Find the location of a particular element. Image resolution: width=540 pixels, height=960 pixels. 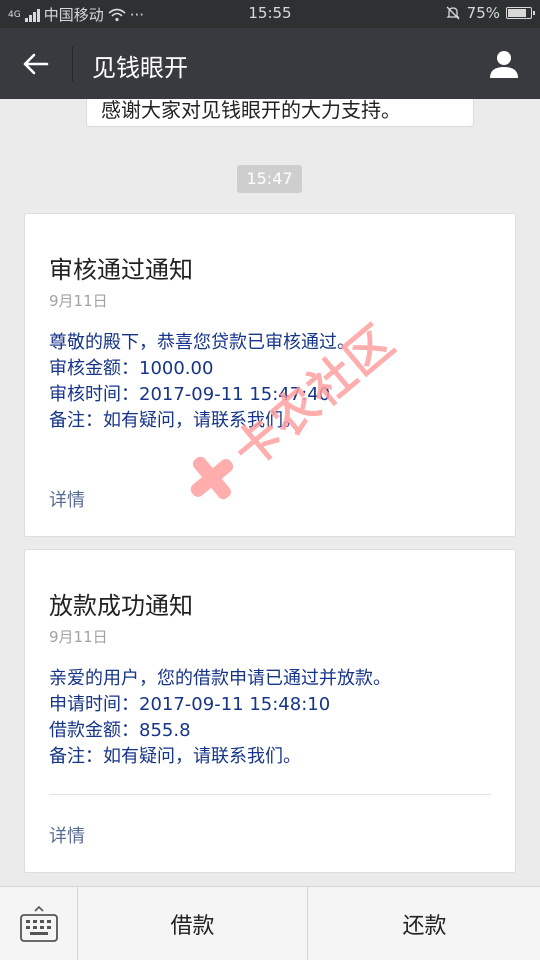

card-line: 审核金额：1000.00 is located at coordinates (131, 368).